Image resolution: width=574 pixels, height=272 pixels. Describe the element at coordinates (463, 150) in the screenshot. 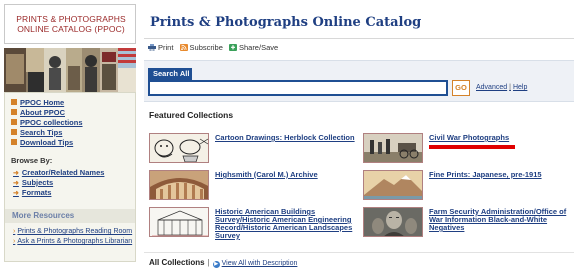

I see `collection-civil-war: Civil War Photographs` at that location.